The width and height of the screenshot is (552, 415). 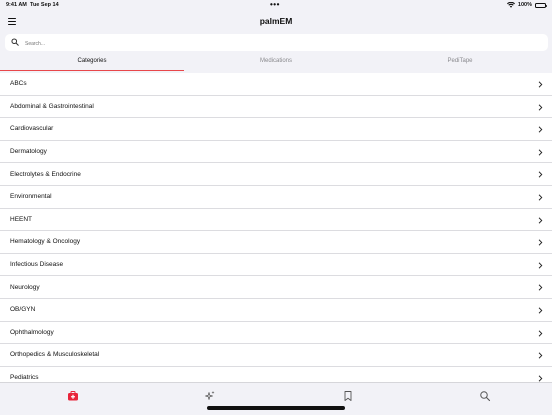 I want to click on home-indicator, so click(x=276, y=408).